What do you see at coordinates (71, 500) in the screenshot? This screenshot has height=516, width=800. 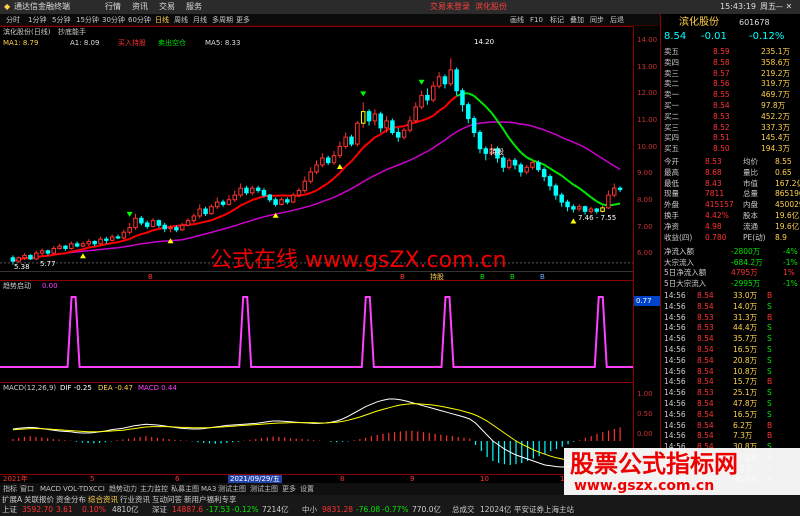 I see `tab-fund: 资金分布` at bounding box center [71, 500].